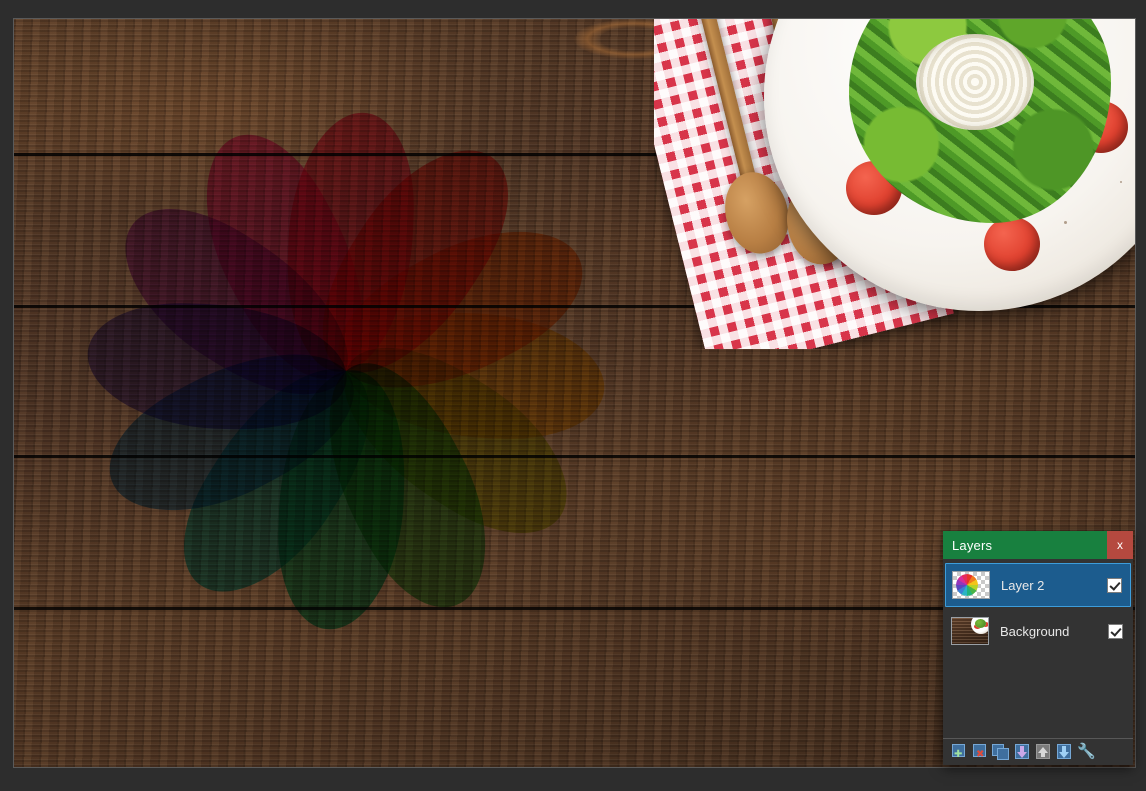  I want to click on layer-duplicate-icon, so click(1001, 752).